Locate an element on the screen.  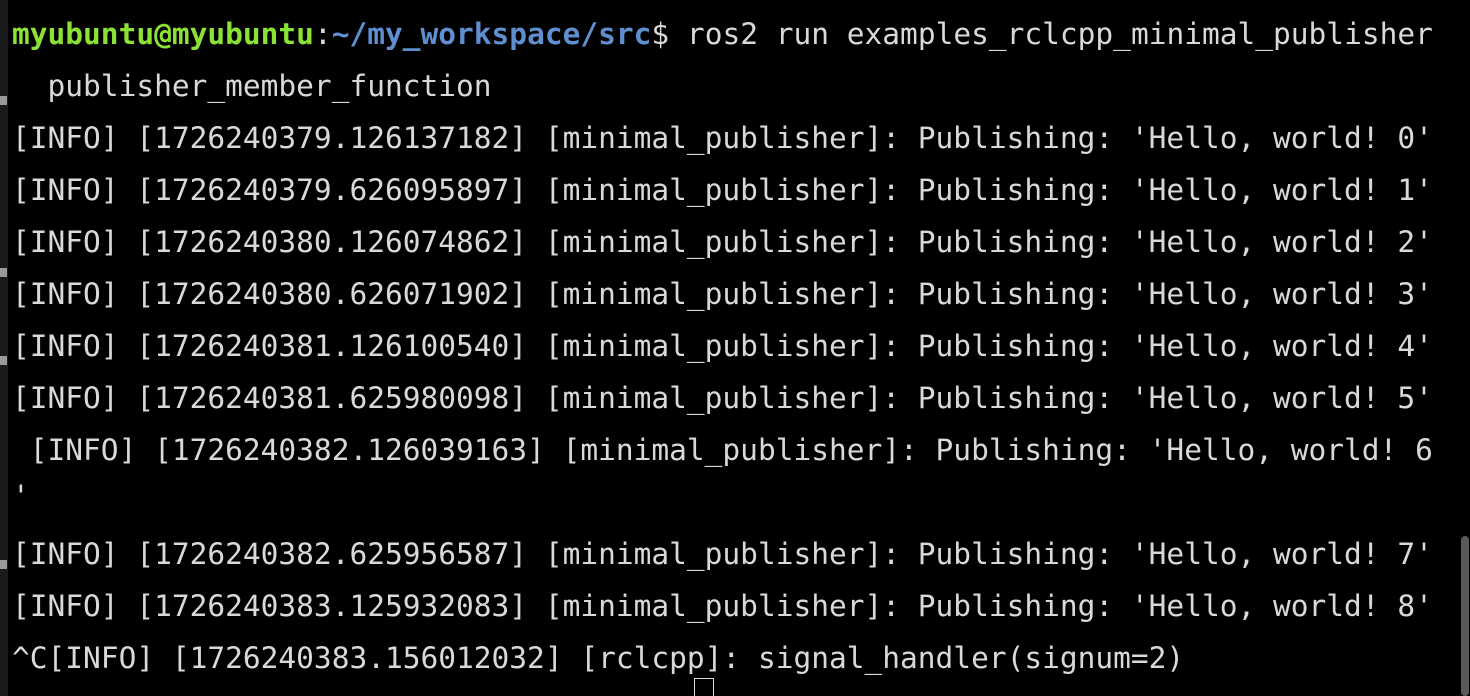
command-wrap-line: publisher_member_function is located at coordinates (252, 86).